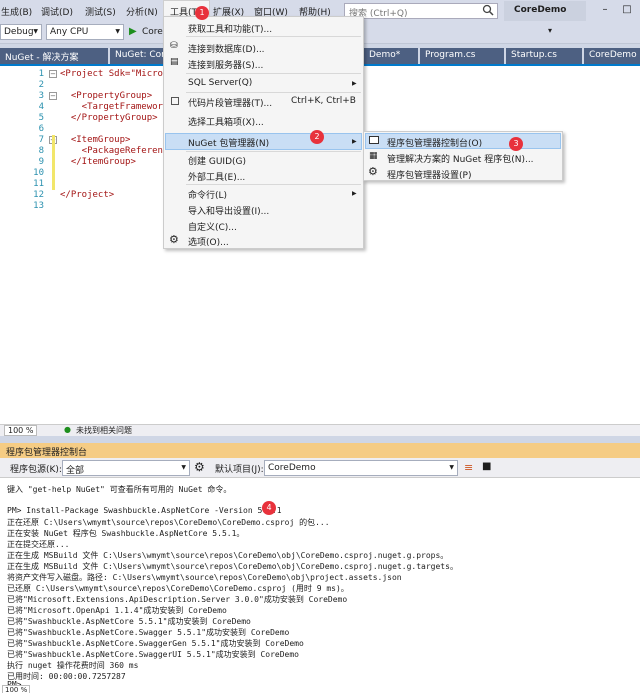 The width and height of the screenshot is (640, 693). What do you see at coordinates (152, 32) in the screenshot?
I see `run-target-label: Core` at bounding box center [152, 32].